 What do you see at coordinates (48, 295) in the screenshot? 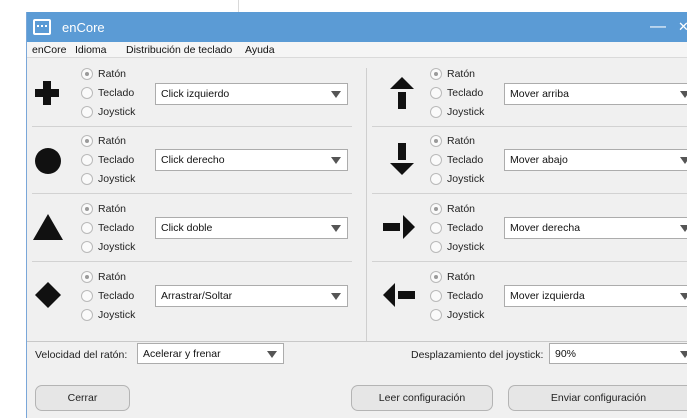
I see `diamond-icon` at bounding box center [48, 295].